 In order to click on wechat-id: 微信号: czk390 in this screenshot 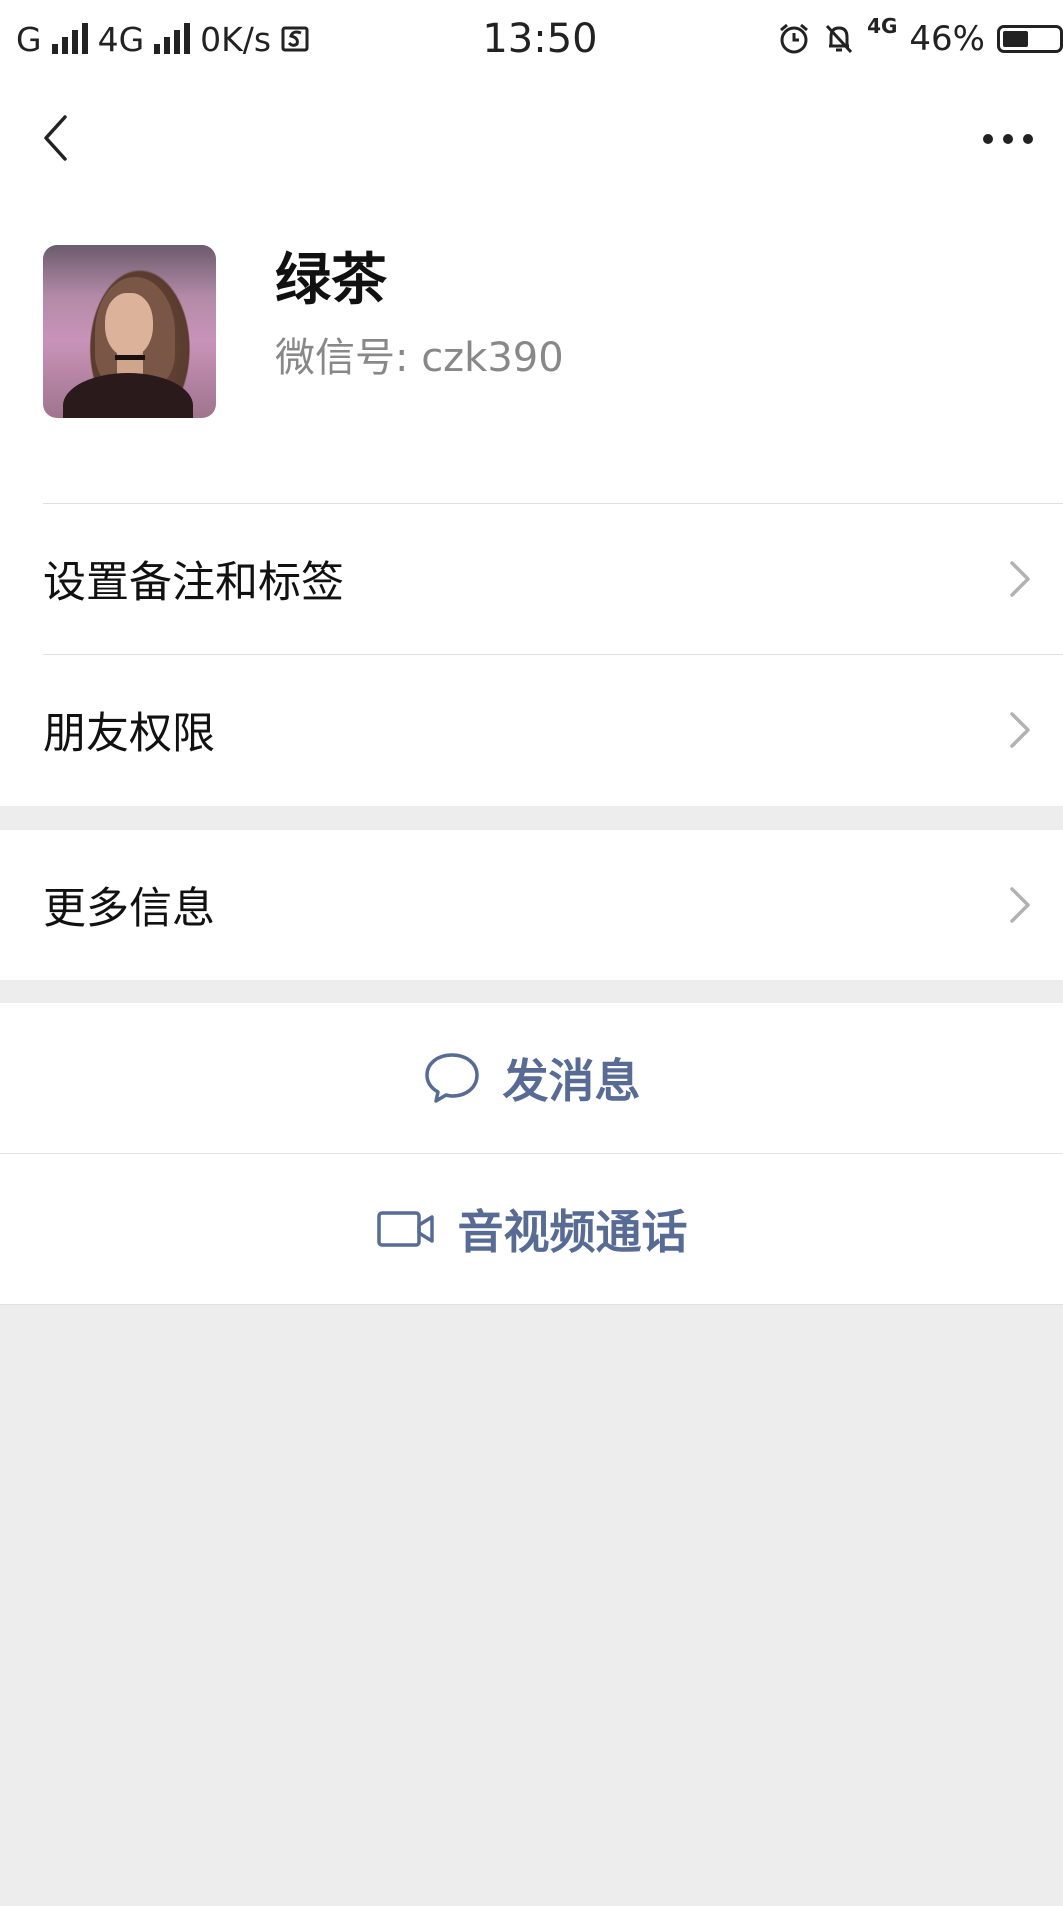, I will do `click(419, 358)`.